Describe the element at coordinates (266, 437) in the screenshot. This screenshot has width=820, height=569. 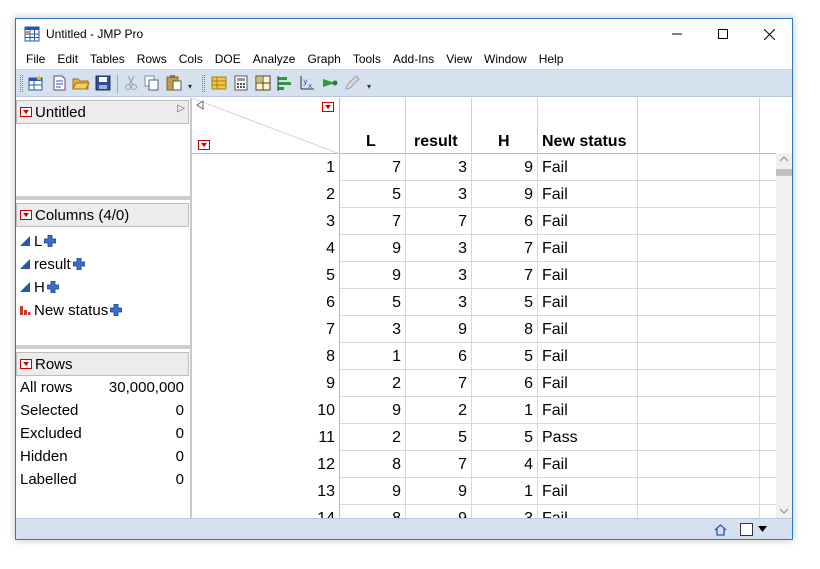
I see `row-number-cell: 11` at that location.